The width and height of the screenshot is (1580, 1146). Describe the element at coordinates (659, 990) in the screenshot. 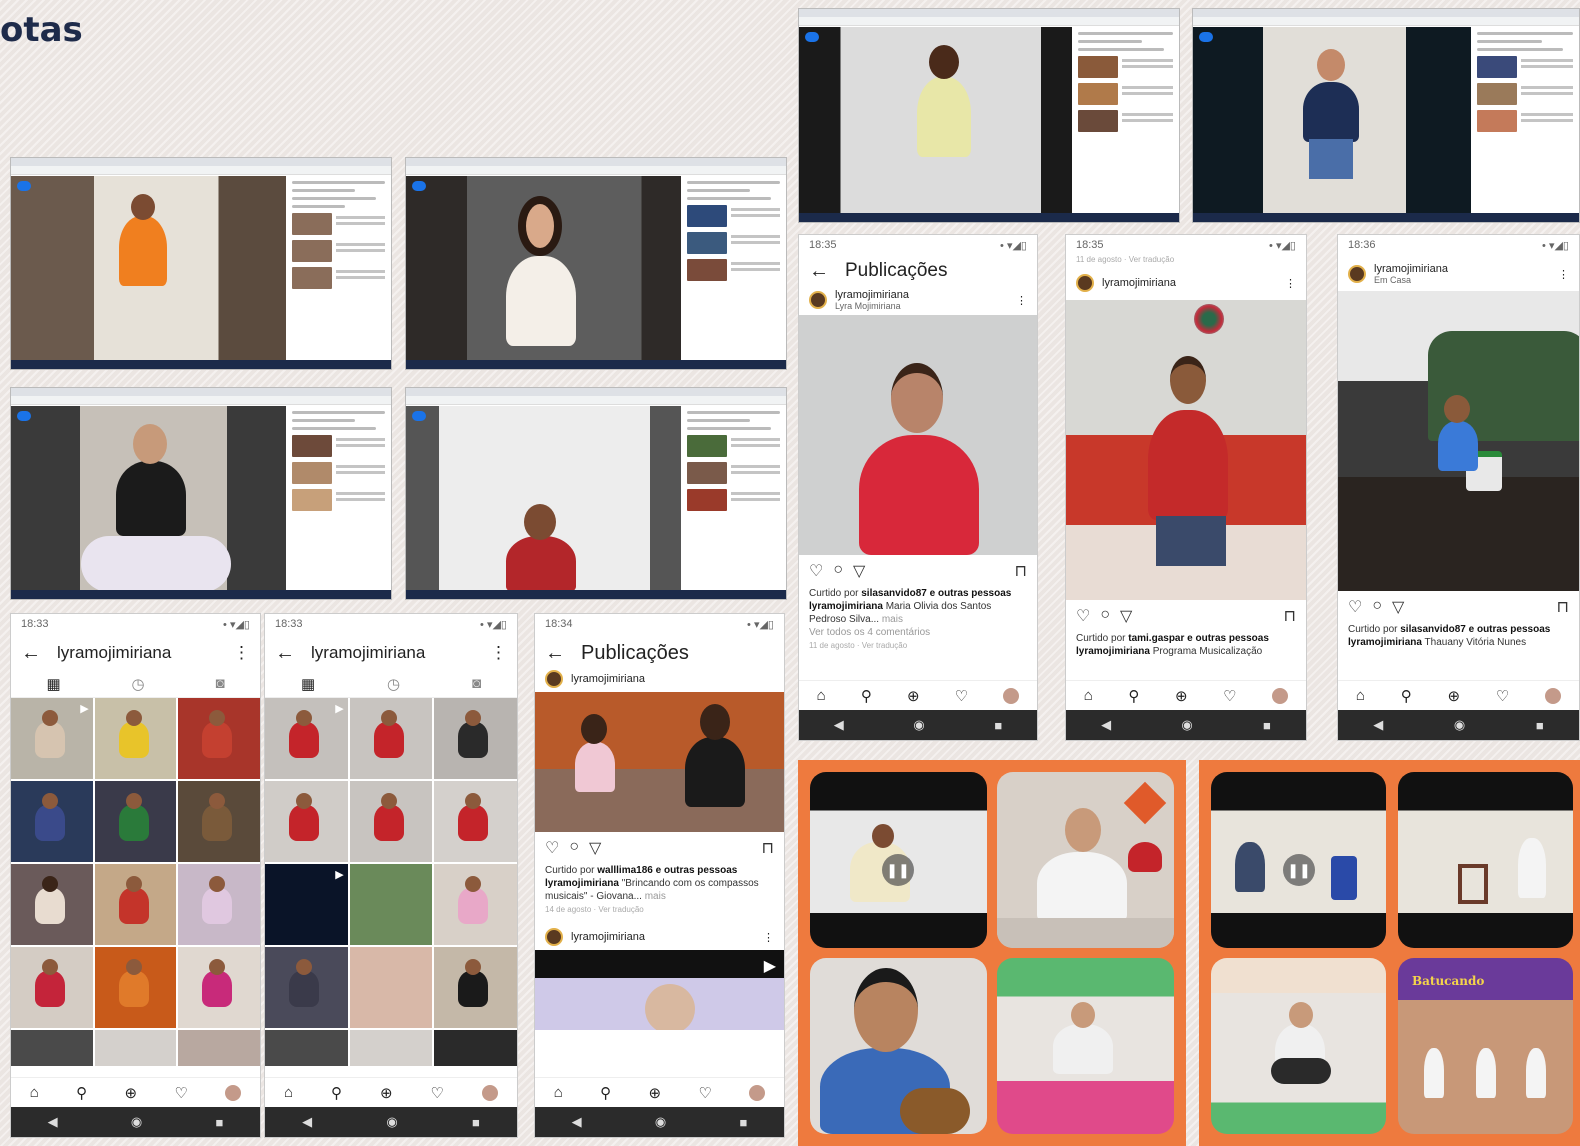

I see `post-media: ▶` at that location.